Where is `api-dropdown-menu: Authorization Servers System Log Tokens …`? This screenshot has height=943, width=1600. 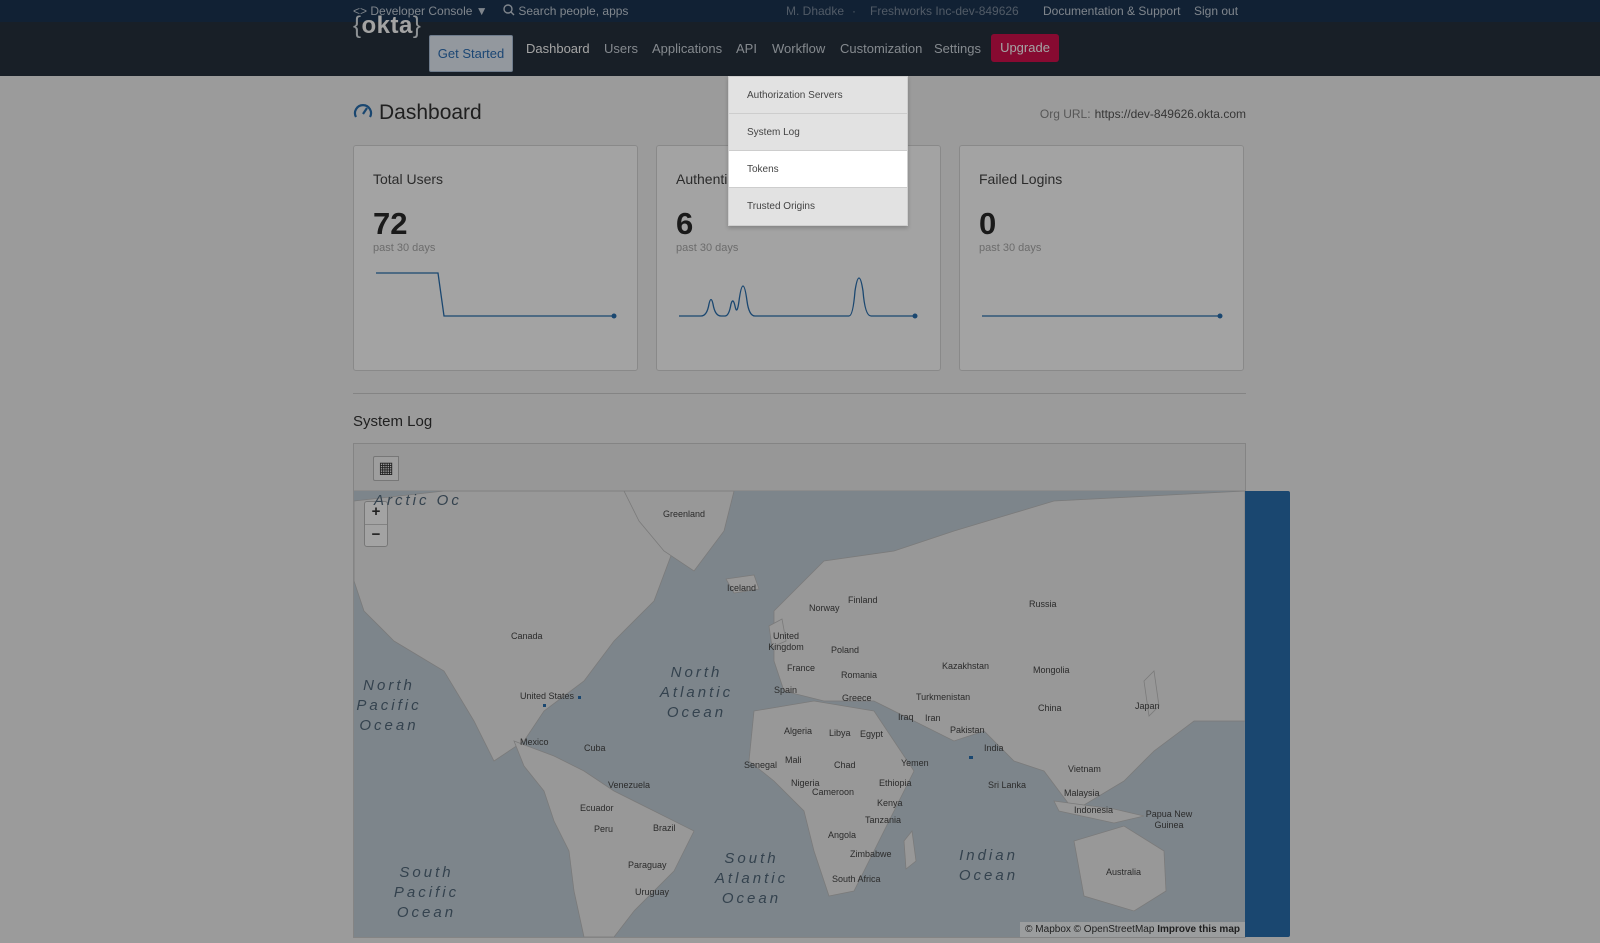
api-dropdown-menu: Authorization Servers System Log Tokens … is located at coordinates (818, 151).